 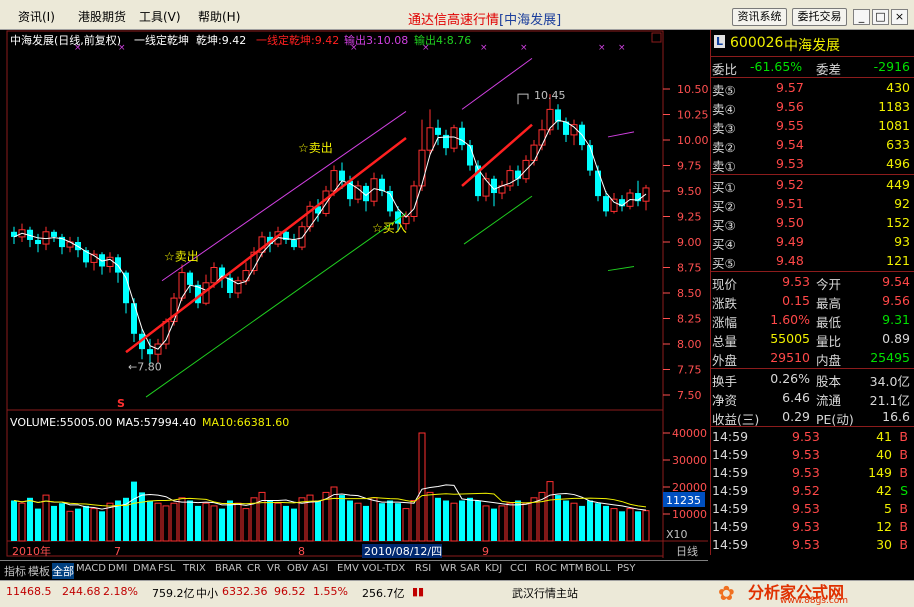 I want to click on volume-label: VOLUME:55005.00, so click(x=61, y=422).